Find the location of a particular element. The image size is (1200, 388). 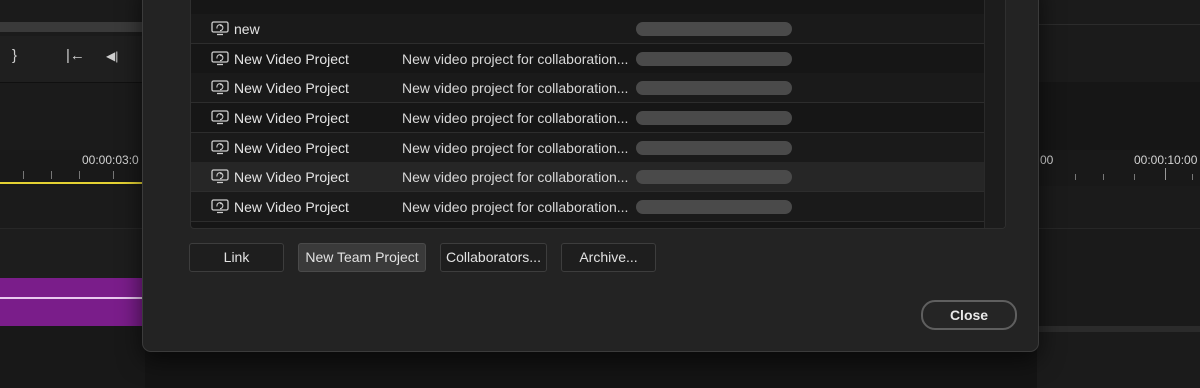

clip-keyframe-line is located at coordinates (72, 298).